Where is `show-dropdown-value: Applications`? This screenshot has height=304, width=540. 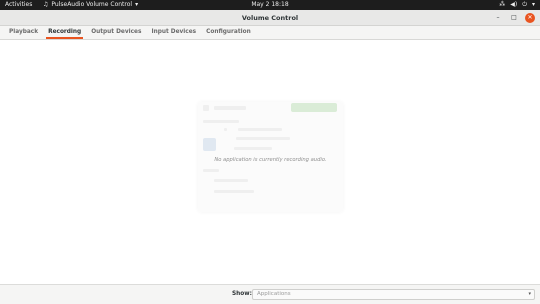
show-dropdown-value: Applications is located at coordinates (274, 294).